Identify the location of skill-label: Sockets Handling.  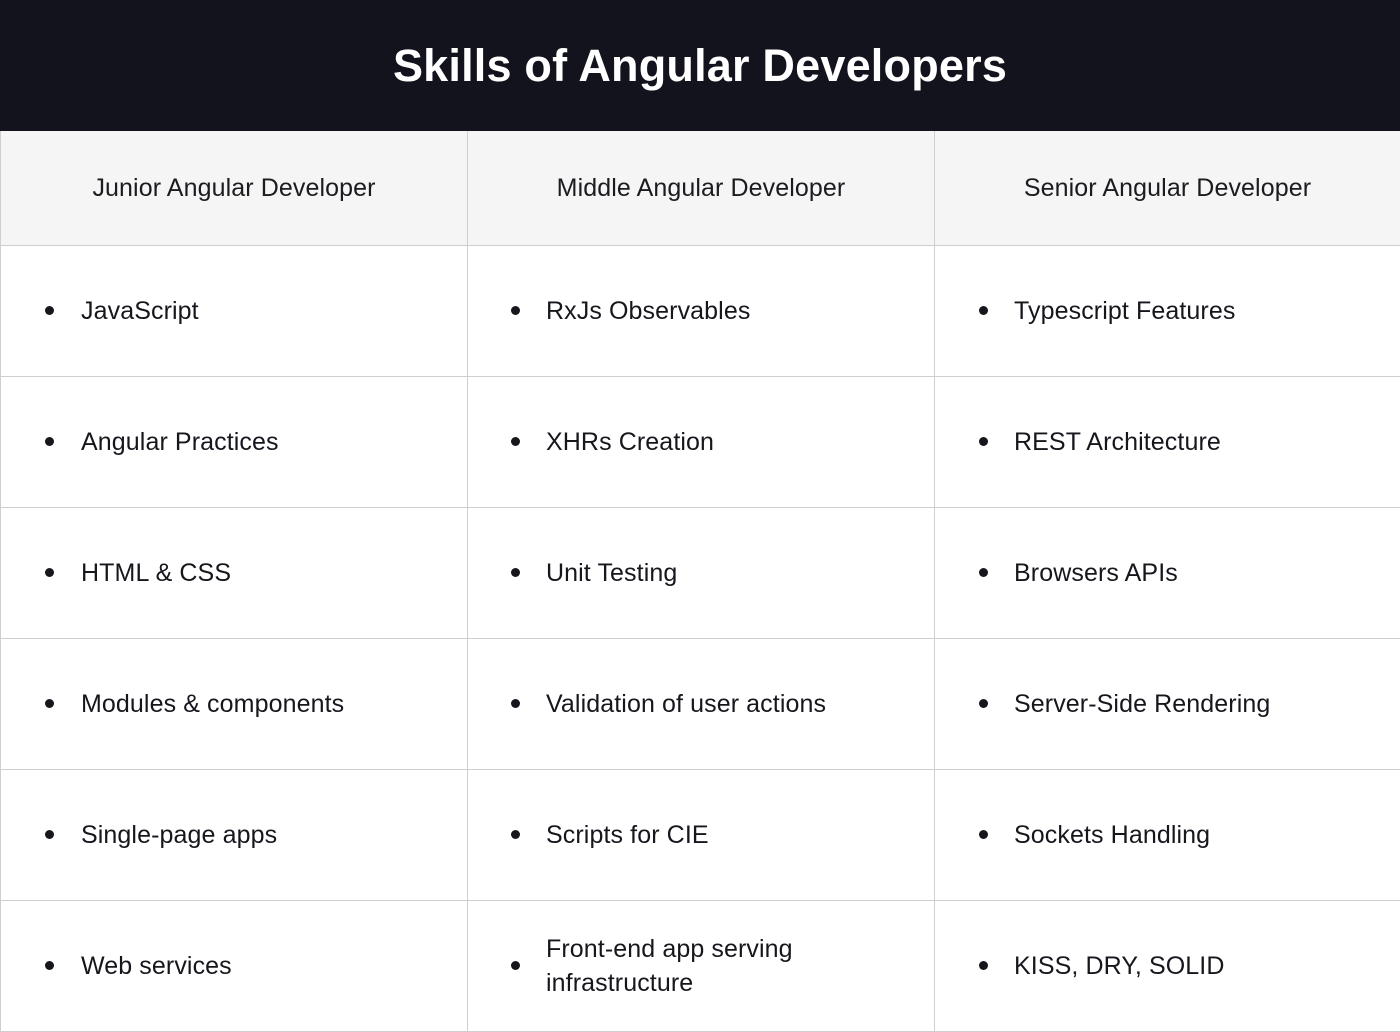
(1112, 835).